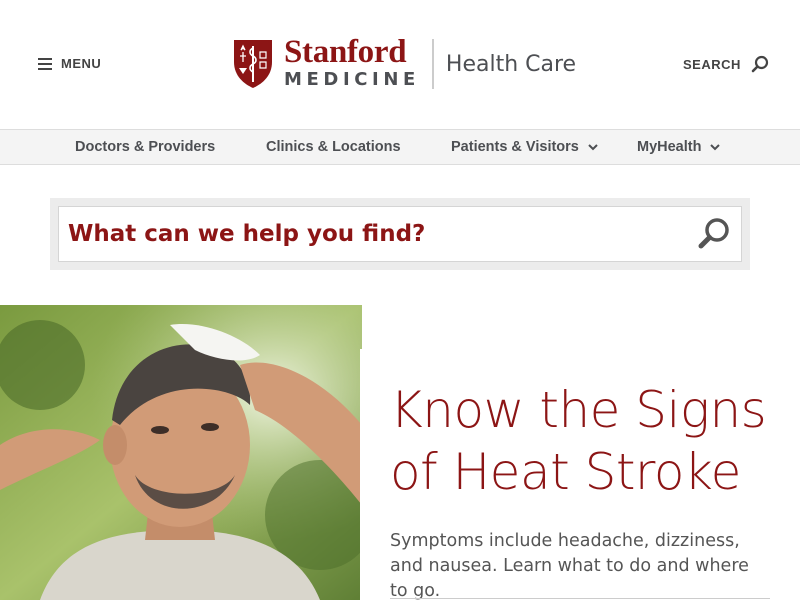 The width and height of the screenshot is (800, 600). I want to click on nav-item-doctors-providers: Doctors & Providers, so click(145, 147).